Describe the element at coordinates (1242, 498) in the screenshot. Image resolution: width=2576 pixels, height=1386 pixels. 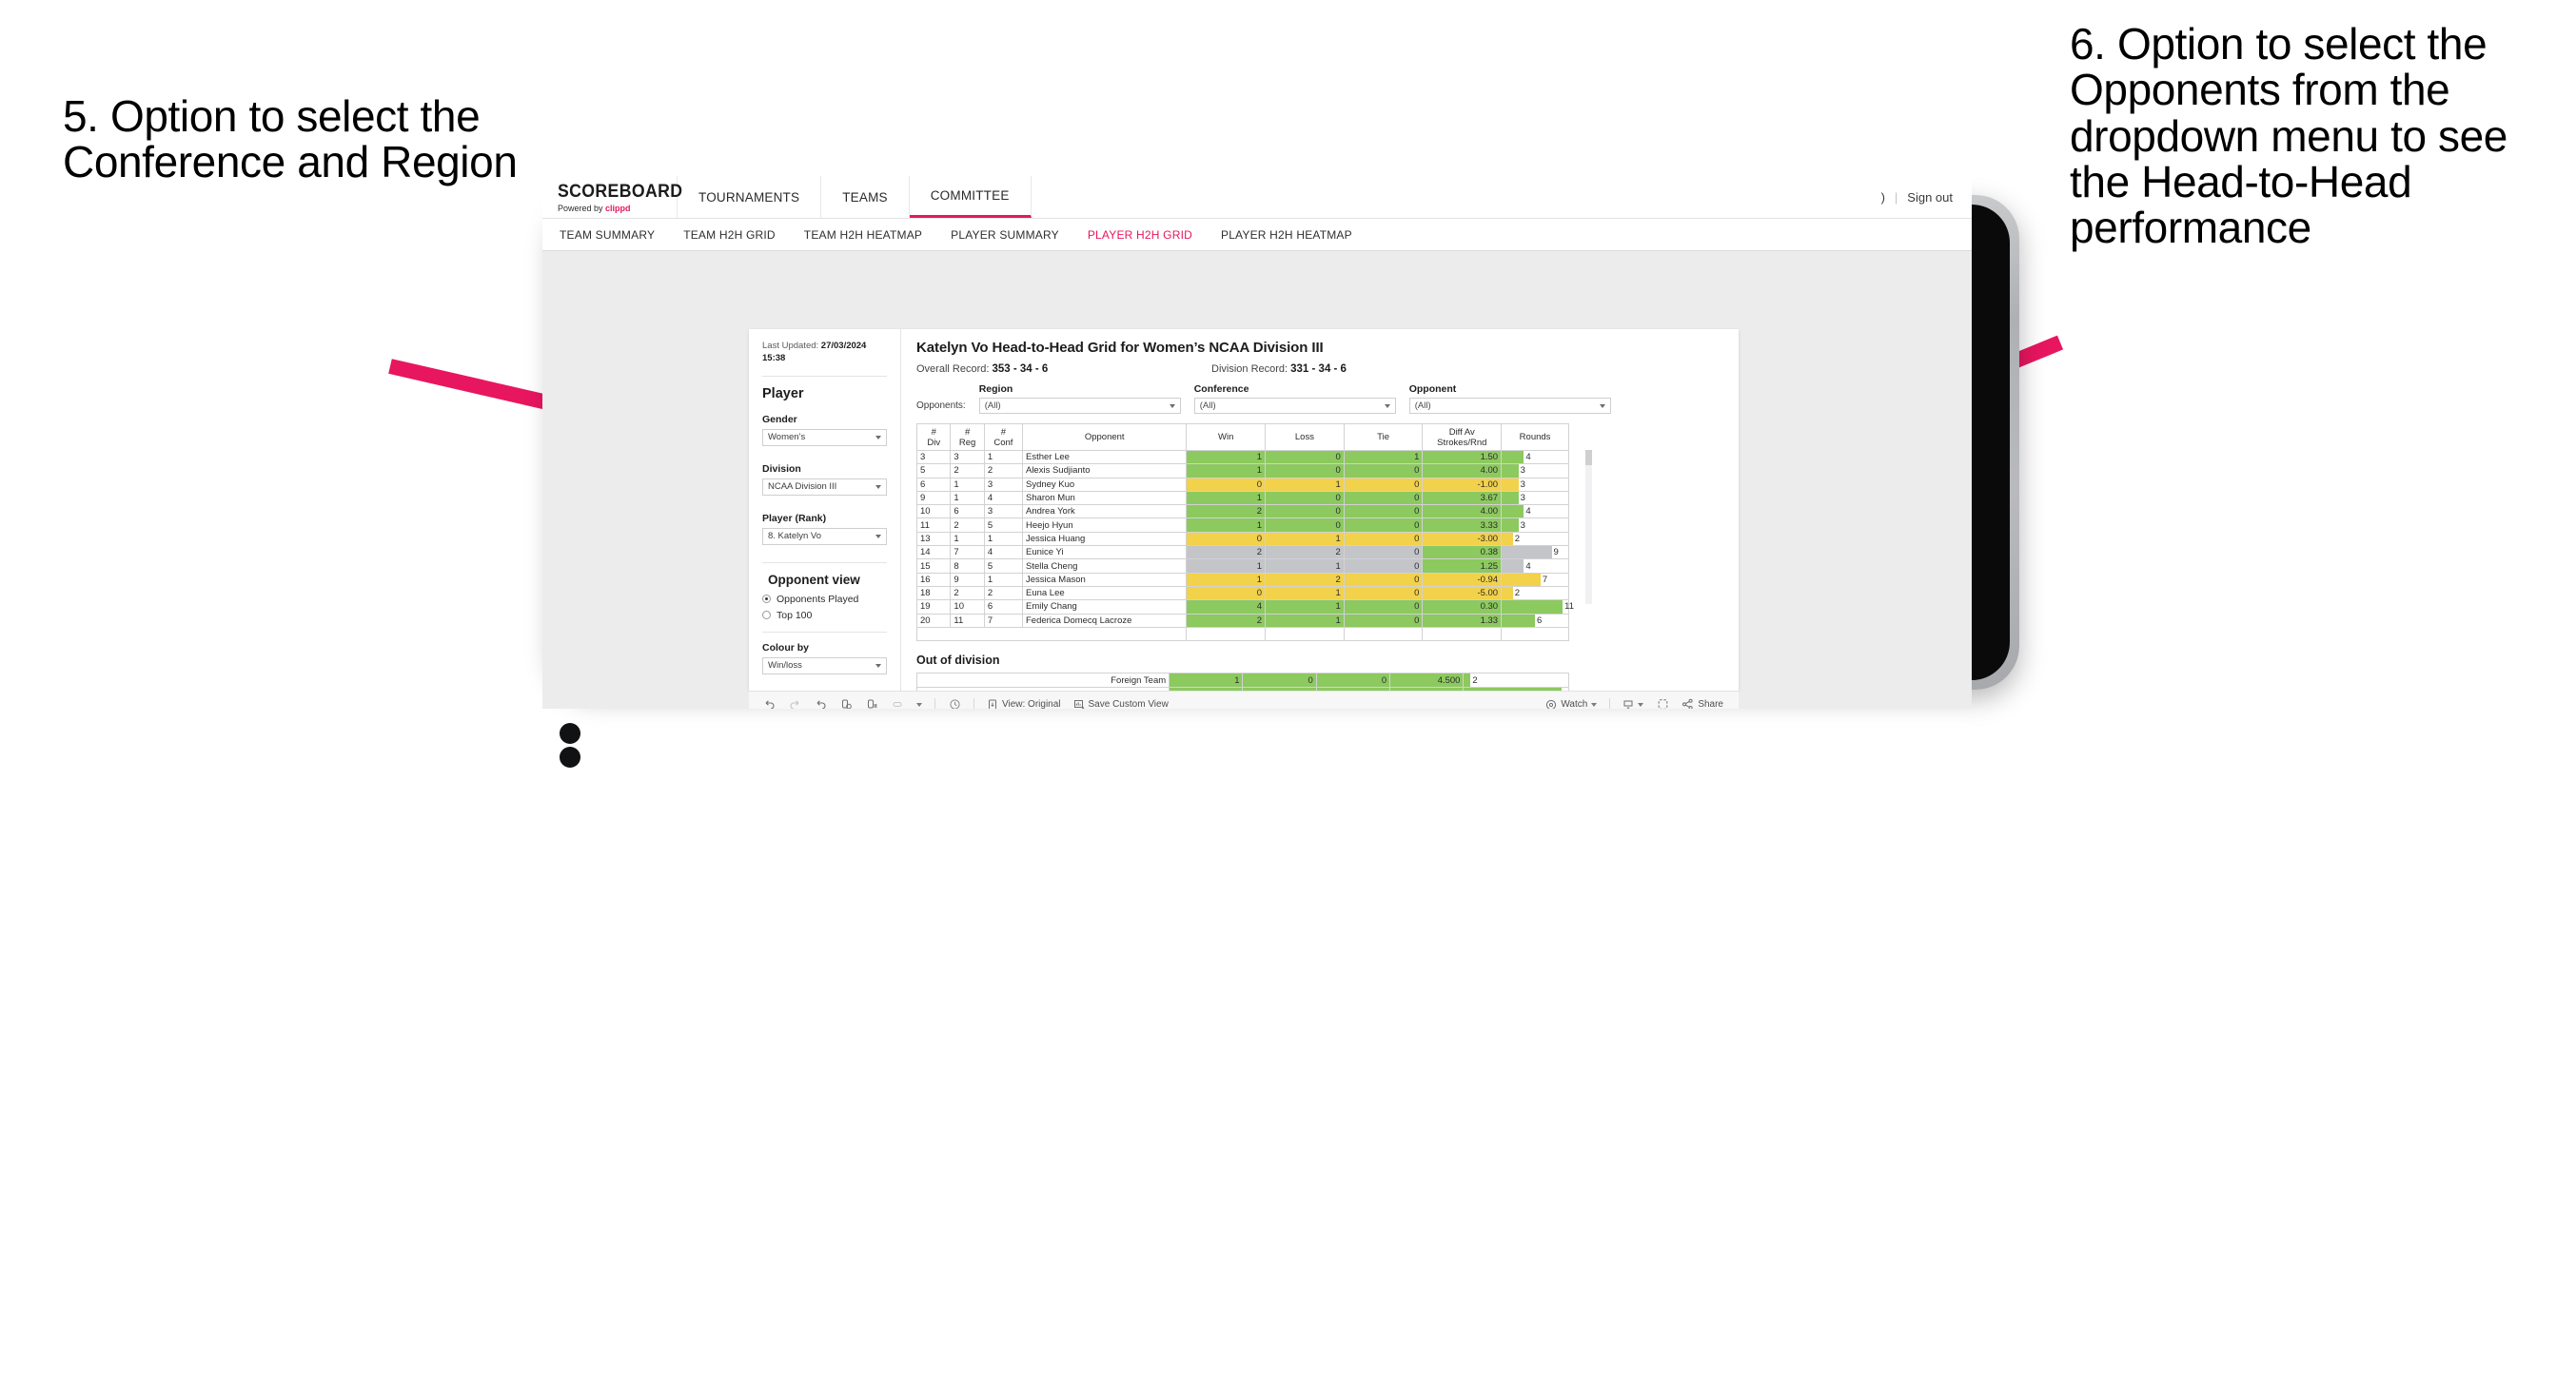
I see `table-row: 9 1 4 Sharon Mun 1 0 0 3.67 3` at that location.